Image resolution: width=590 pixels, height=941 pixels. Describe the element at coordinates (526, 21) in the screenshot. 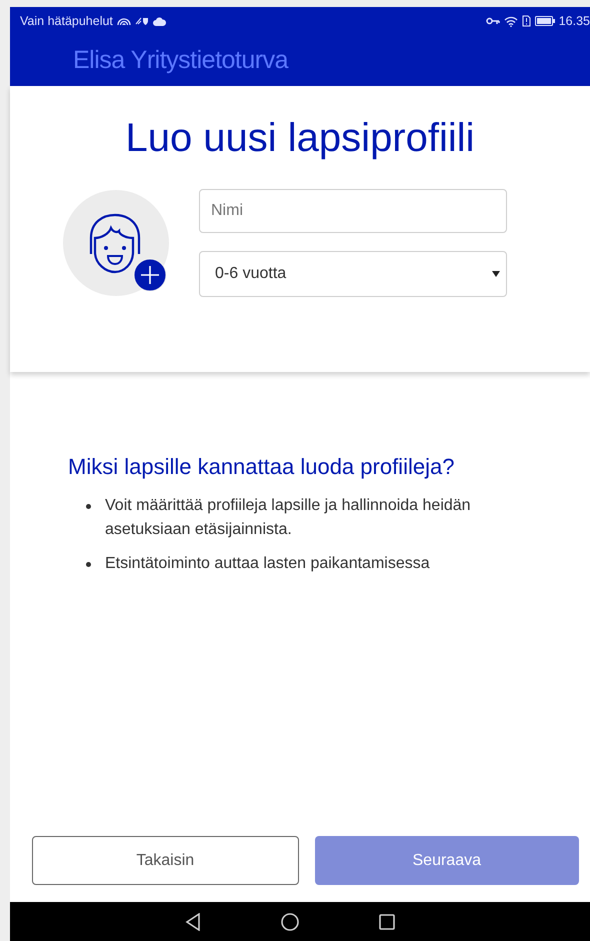

I see `sim-icon` at that location.